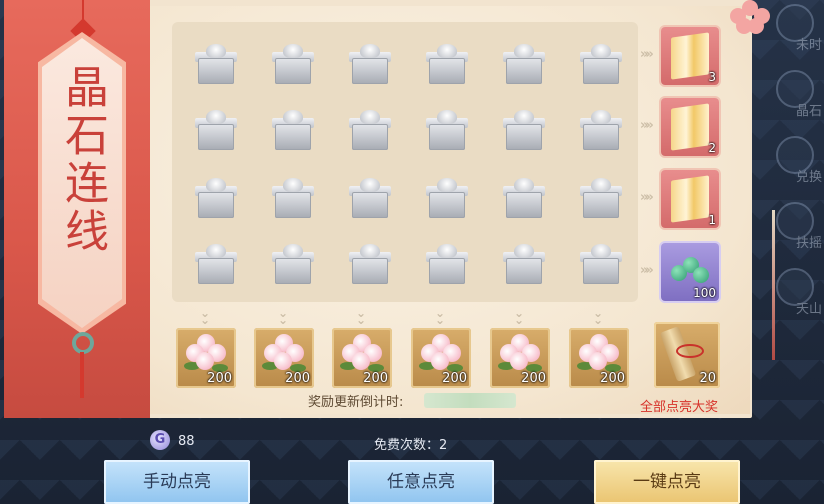  Describe the element at coordinates (177, 482) in the screenshot. I see `manual-light-button: 手动点亮` at that location.